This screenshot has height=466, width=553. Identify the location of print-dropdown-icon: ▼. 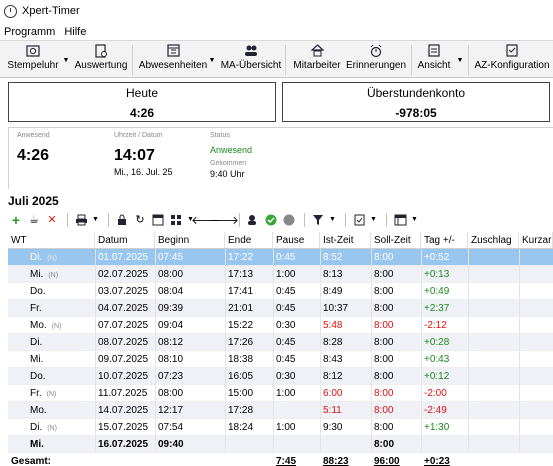
(95, 220).